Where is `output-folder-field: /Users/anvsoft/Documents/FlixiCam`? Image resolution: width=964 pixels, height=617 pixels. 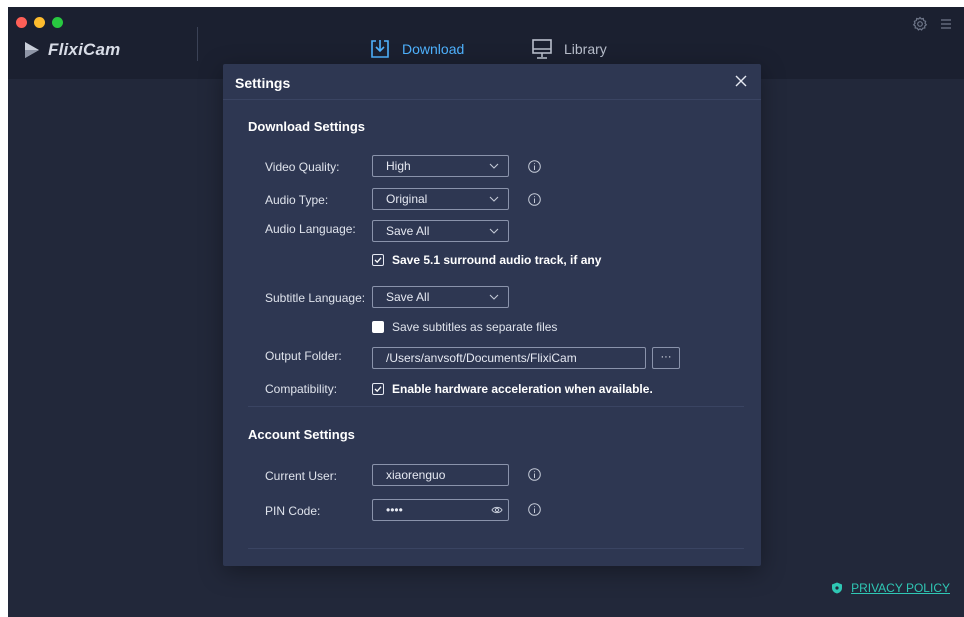
output-folder-field: /Users/anvsoft/Documents/FlixiCam is located at coordinates (509, 358).